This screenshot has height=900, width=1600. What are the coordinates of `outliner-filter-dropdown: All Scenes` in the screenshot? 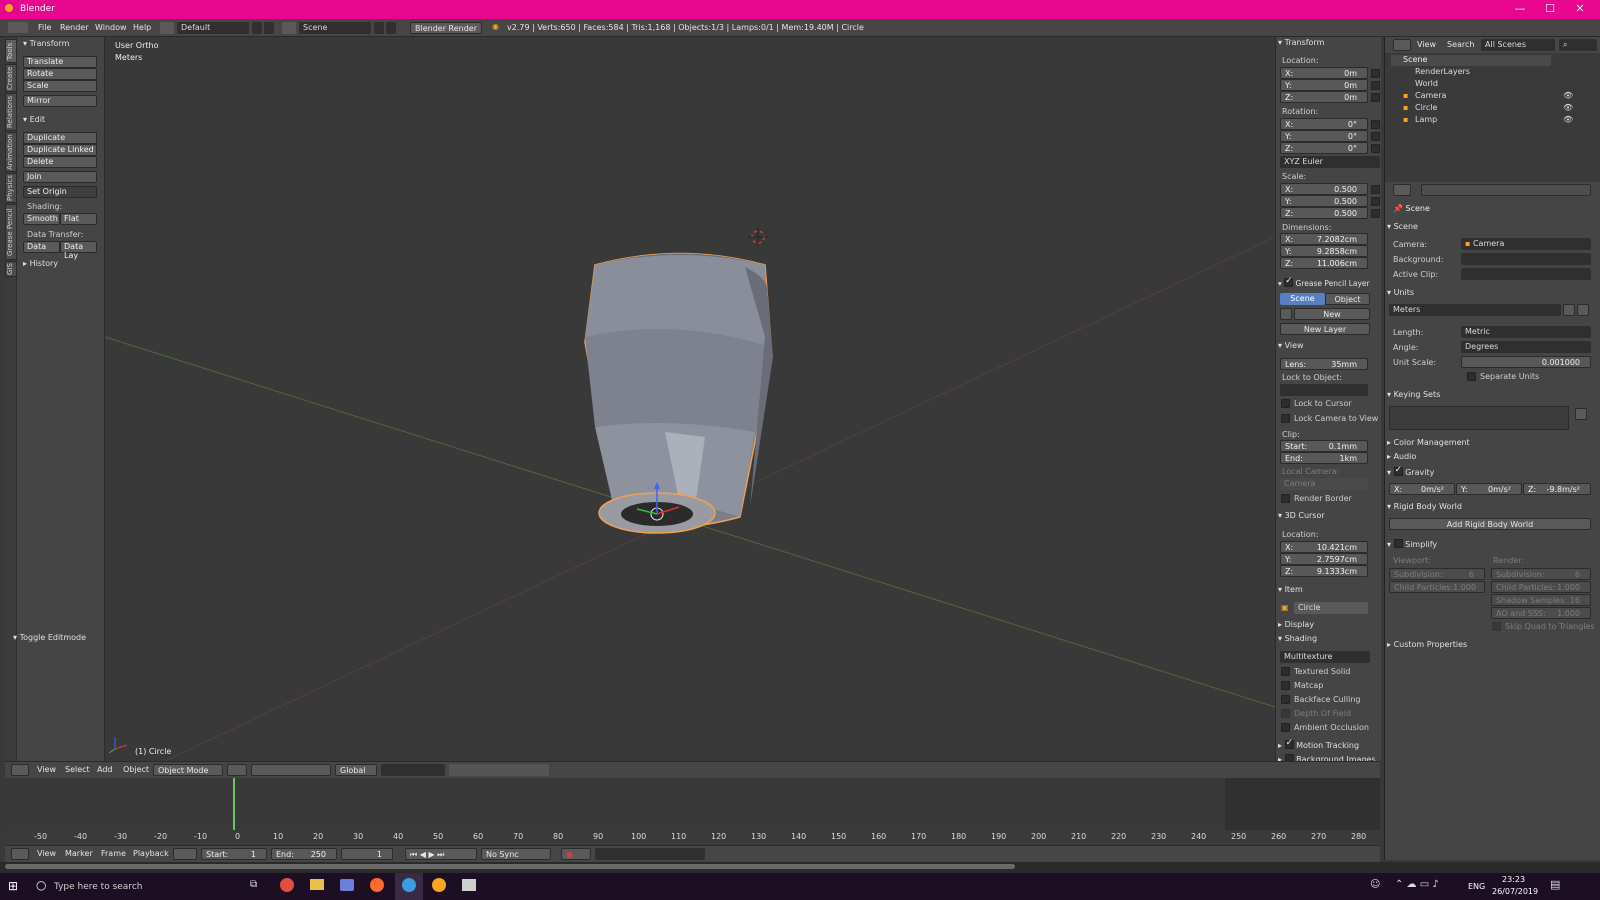 It's located at (1518, 45).